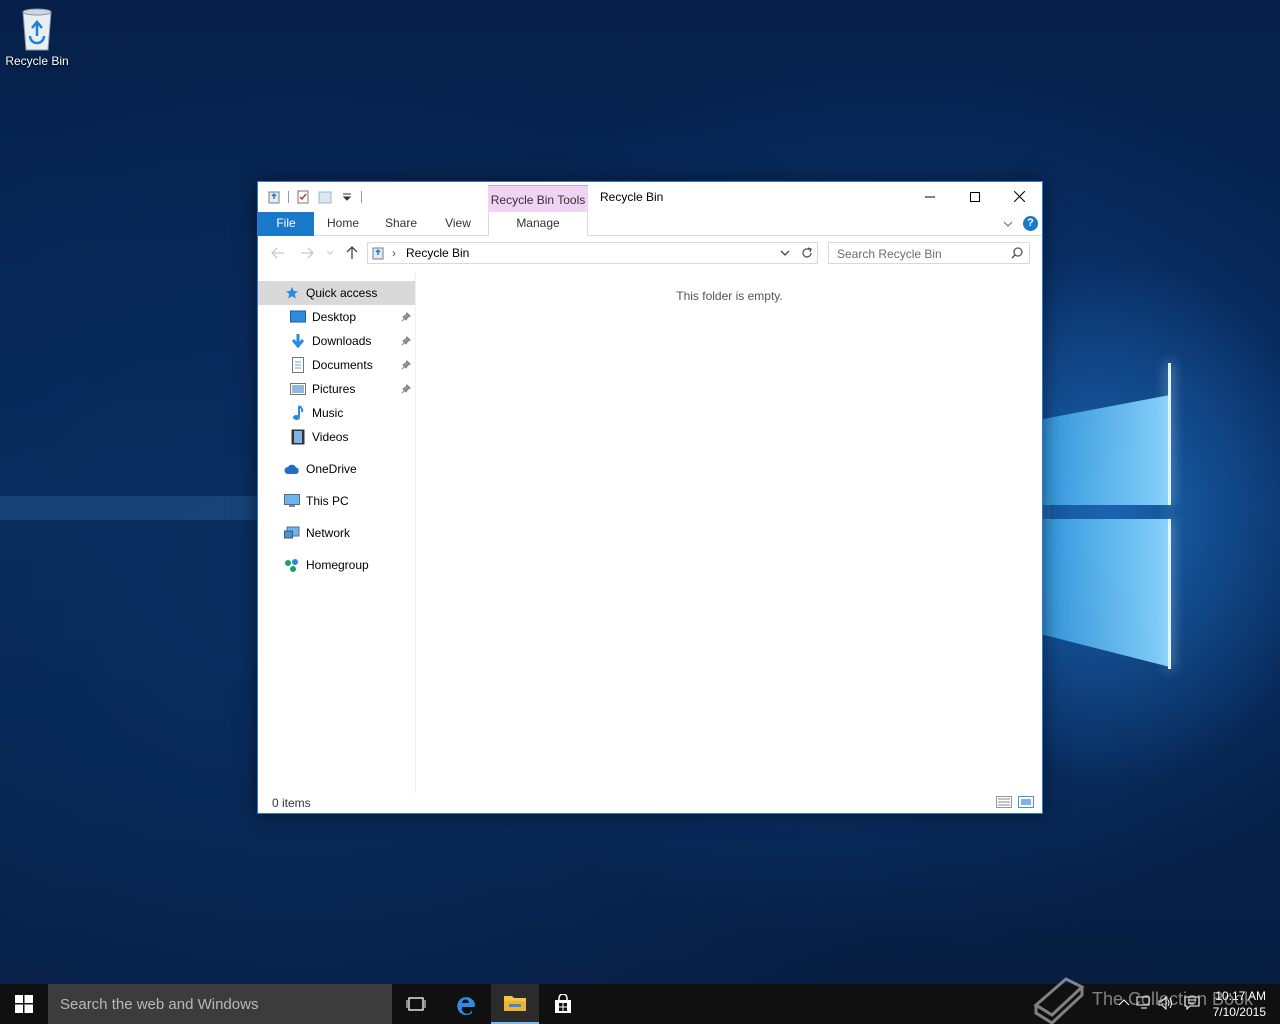  I want to click on caption-buttons, so click(974, 196).